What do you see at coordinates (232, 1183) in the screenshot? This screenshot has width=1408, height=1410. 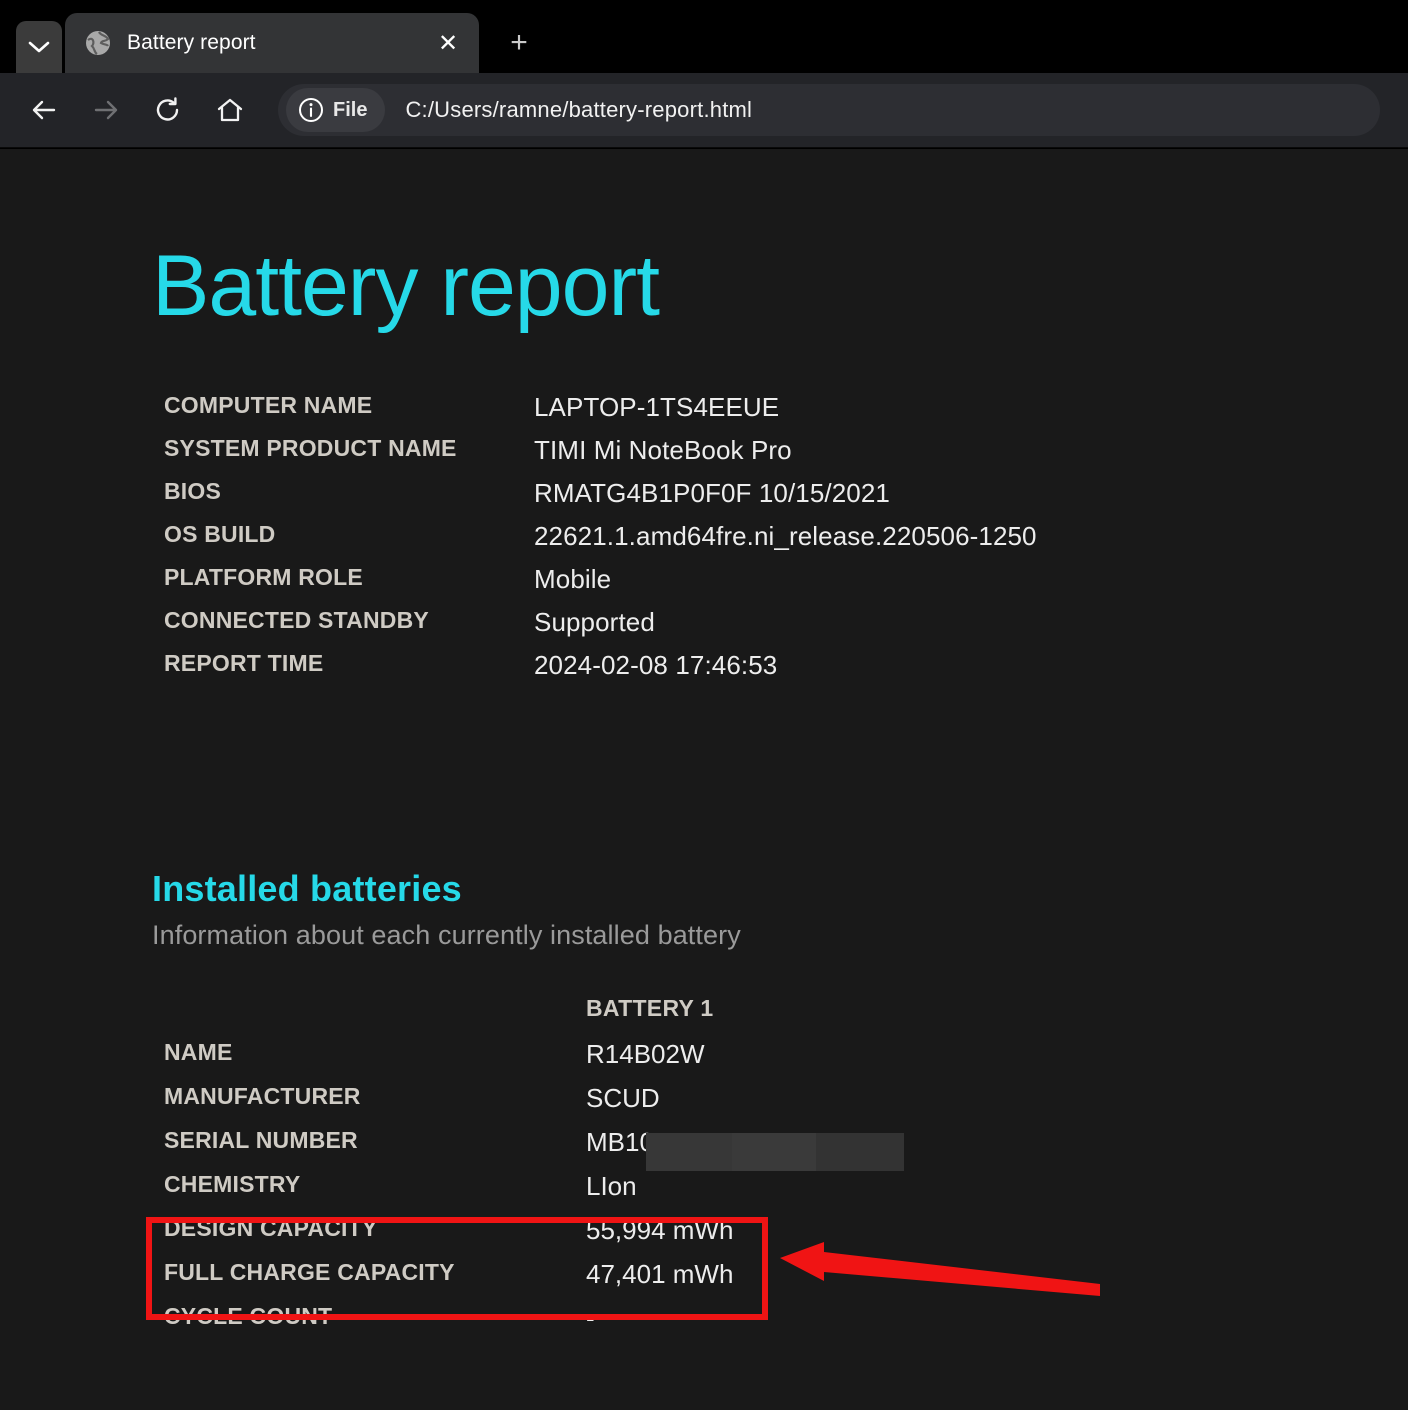 I see `row-label: CHEMISTRY` at bounding box center [232, 1183].